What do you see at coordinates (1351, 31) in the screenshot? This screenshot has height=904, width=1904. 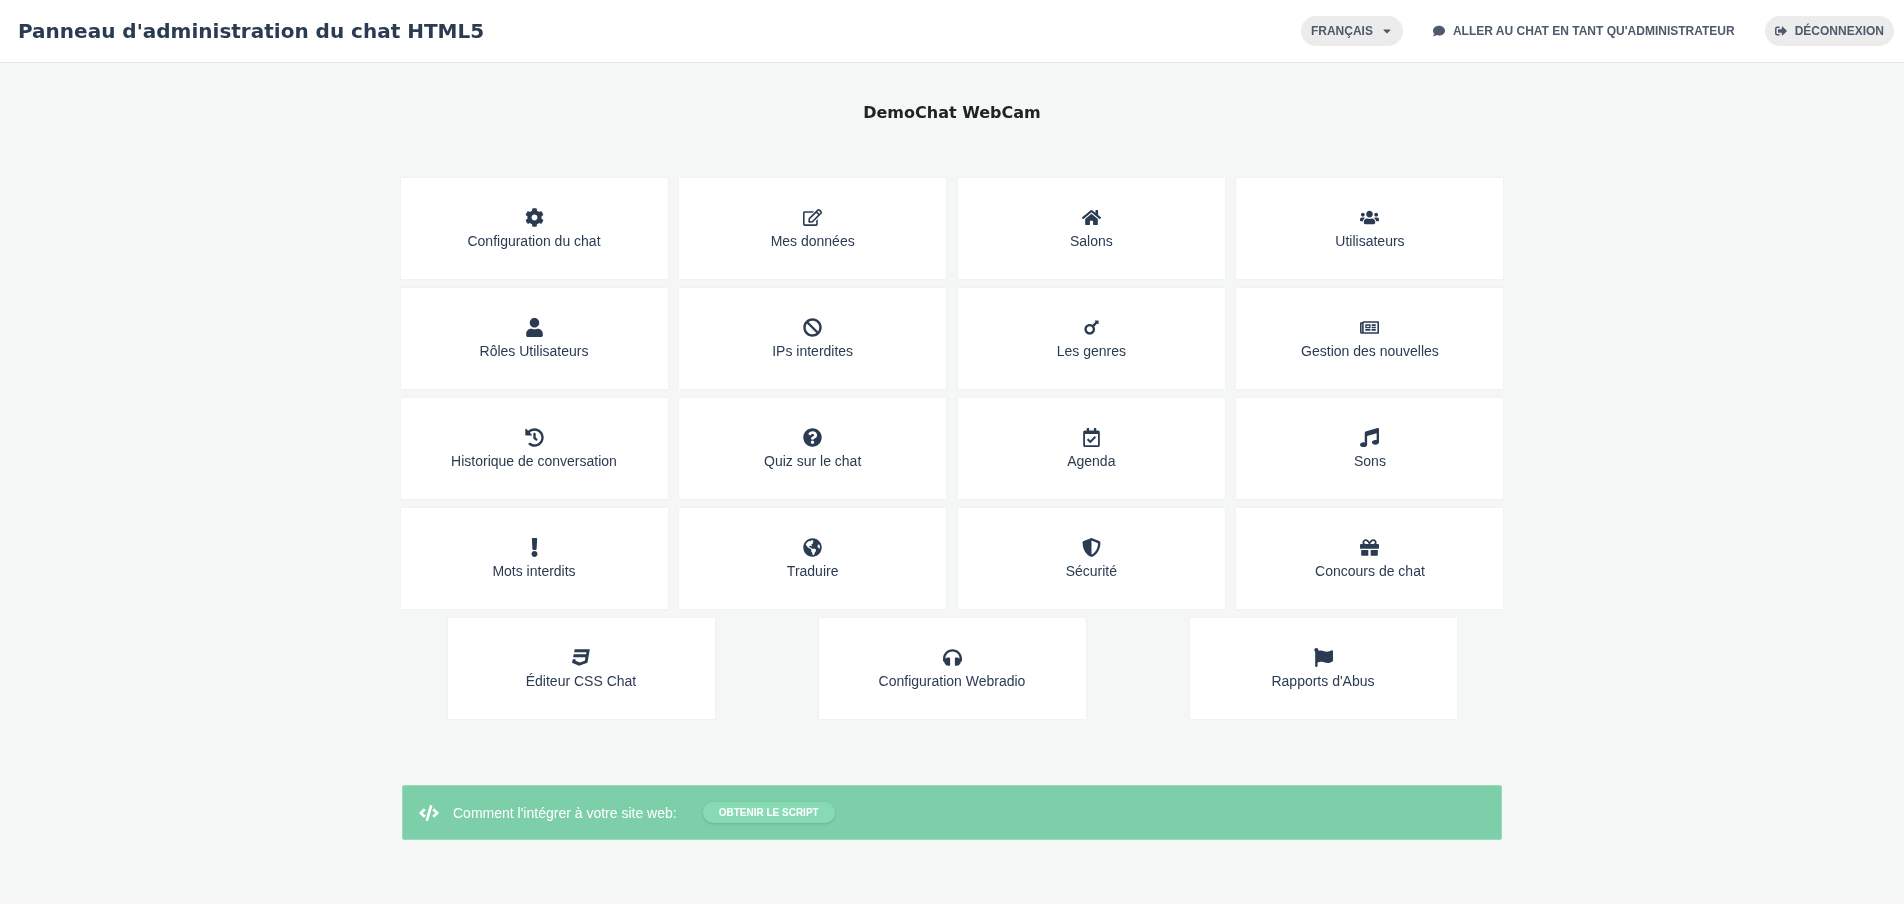 I see `language-dropdown: FRANÇAIS` at bounding box center [1351, 31].